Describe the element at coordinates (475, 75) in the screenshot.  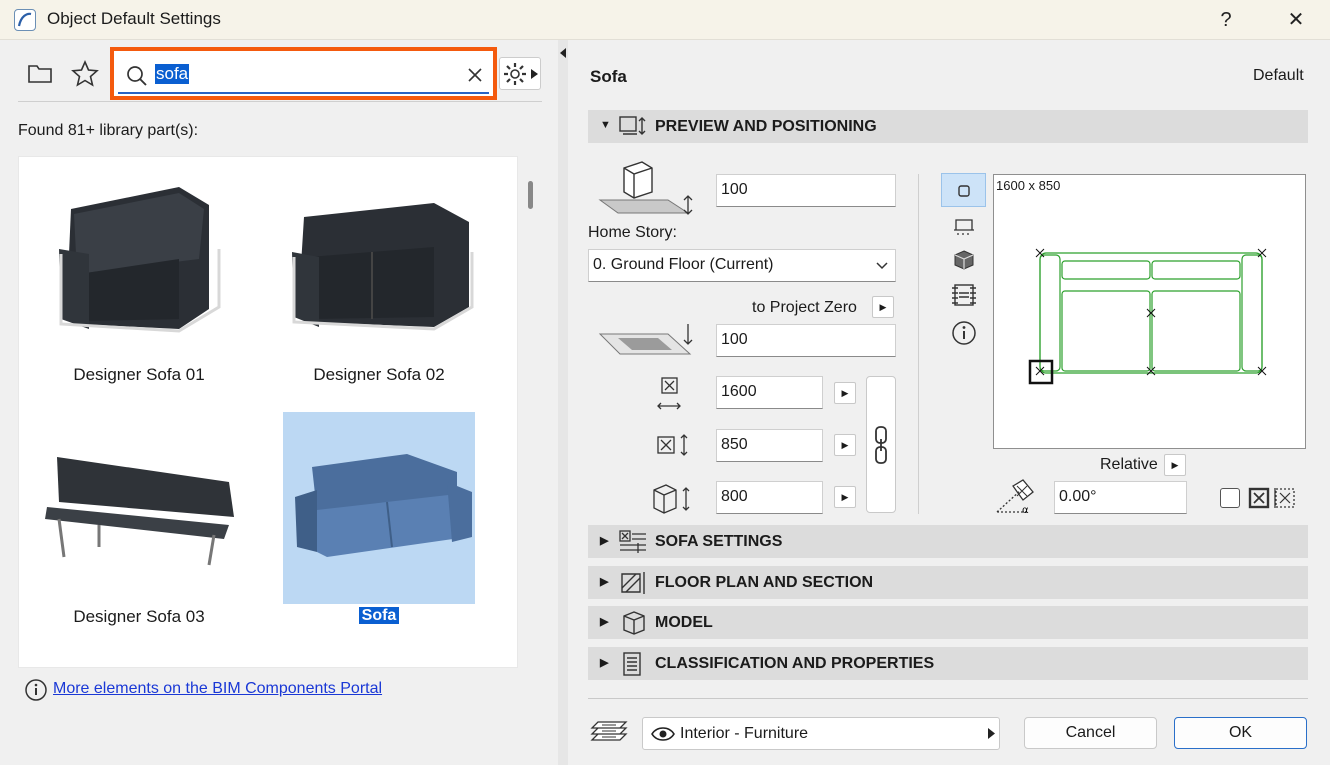
I see `clear-search-icon` at that location.